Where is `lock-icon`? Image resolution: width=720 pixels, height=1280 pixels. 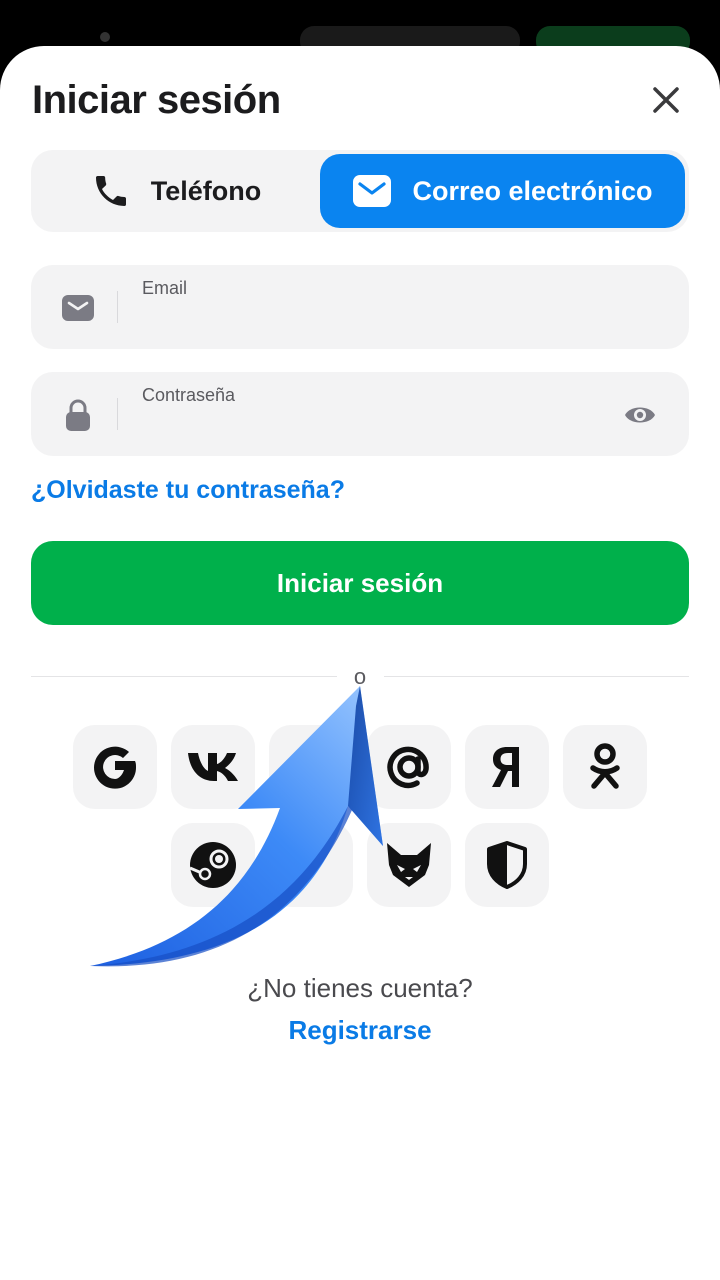
lock-icon is located at coordinates (78, 415).